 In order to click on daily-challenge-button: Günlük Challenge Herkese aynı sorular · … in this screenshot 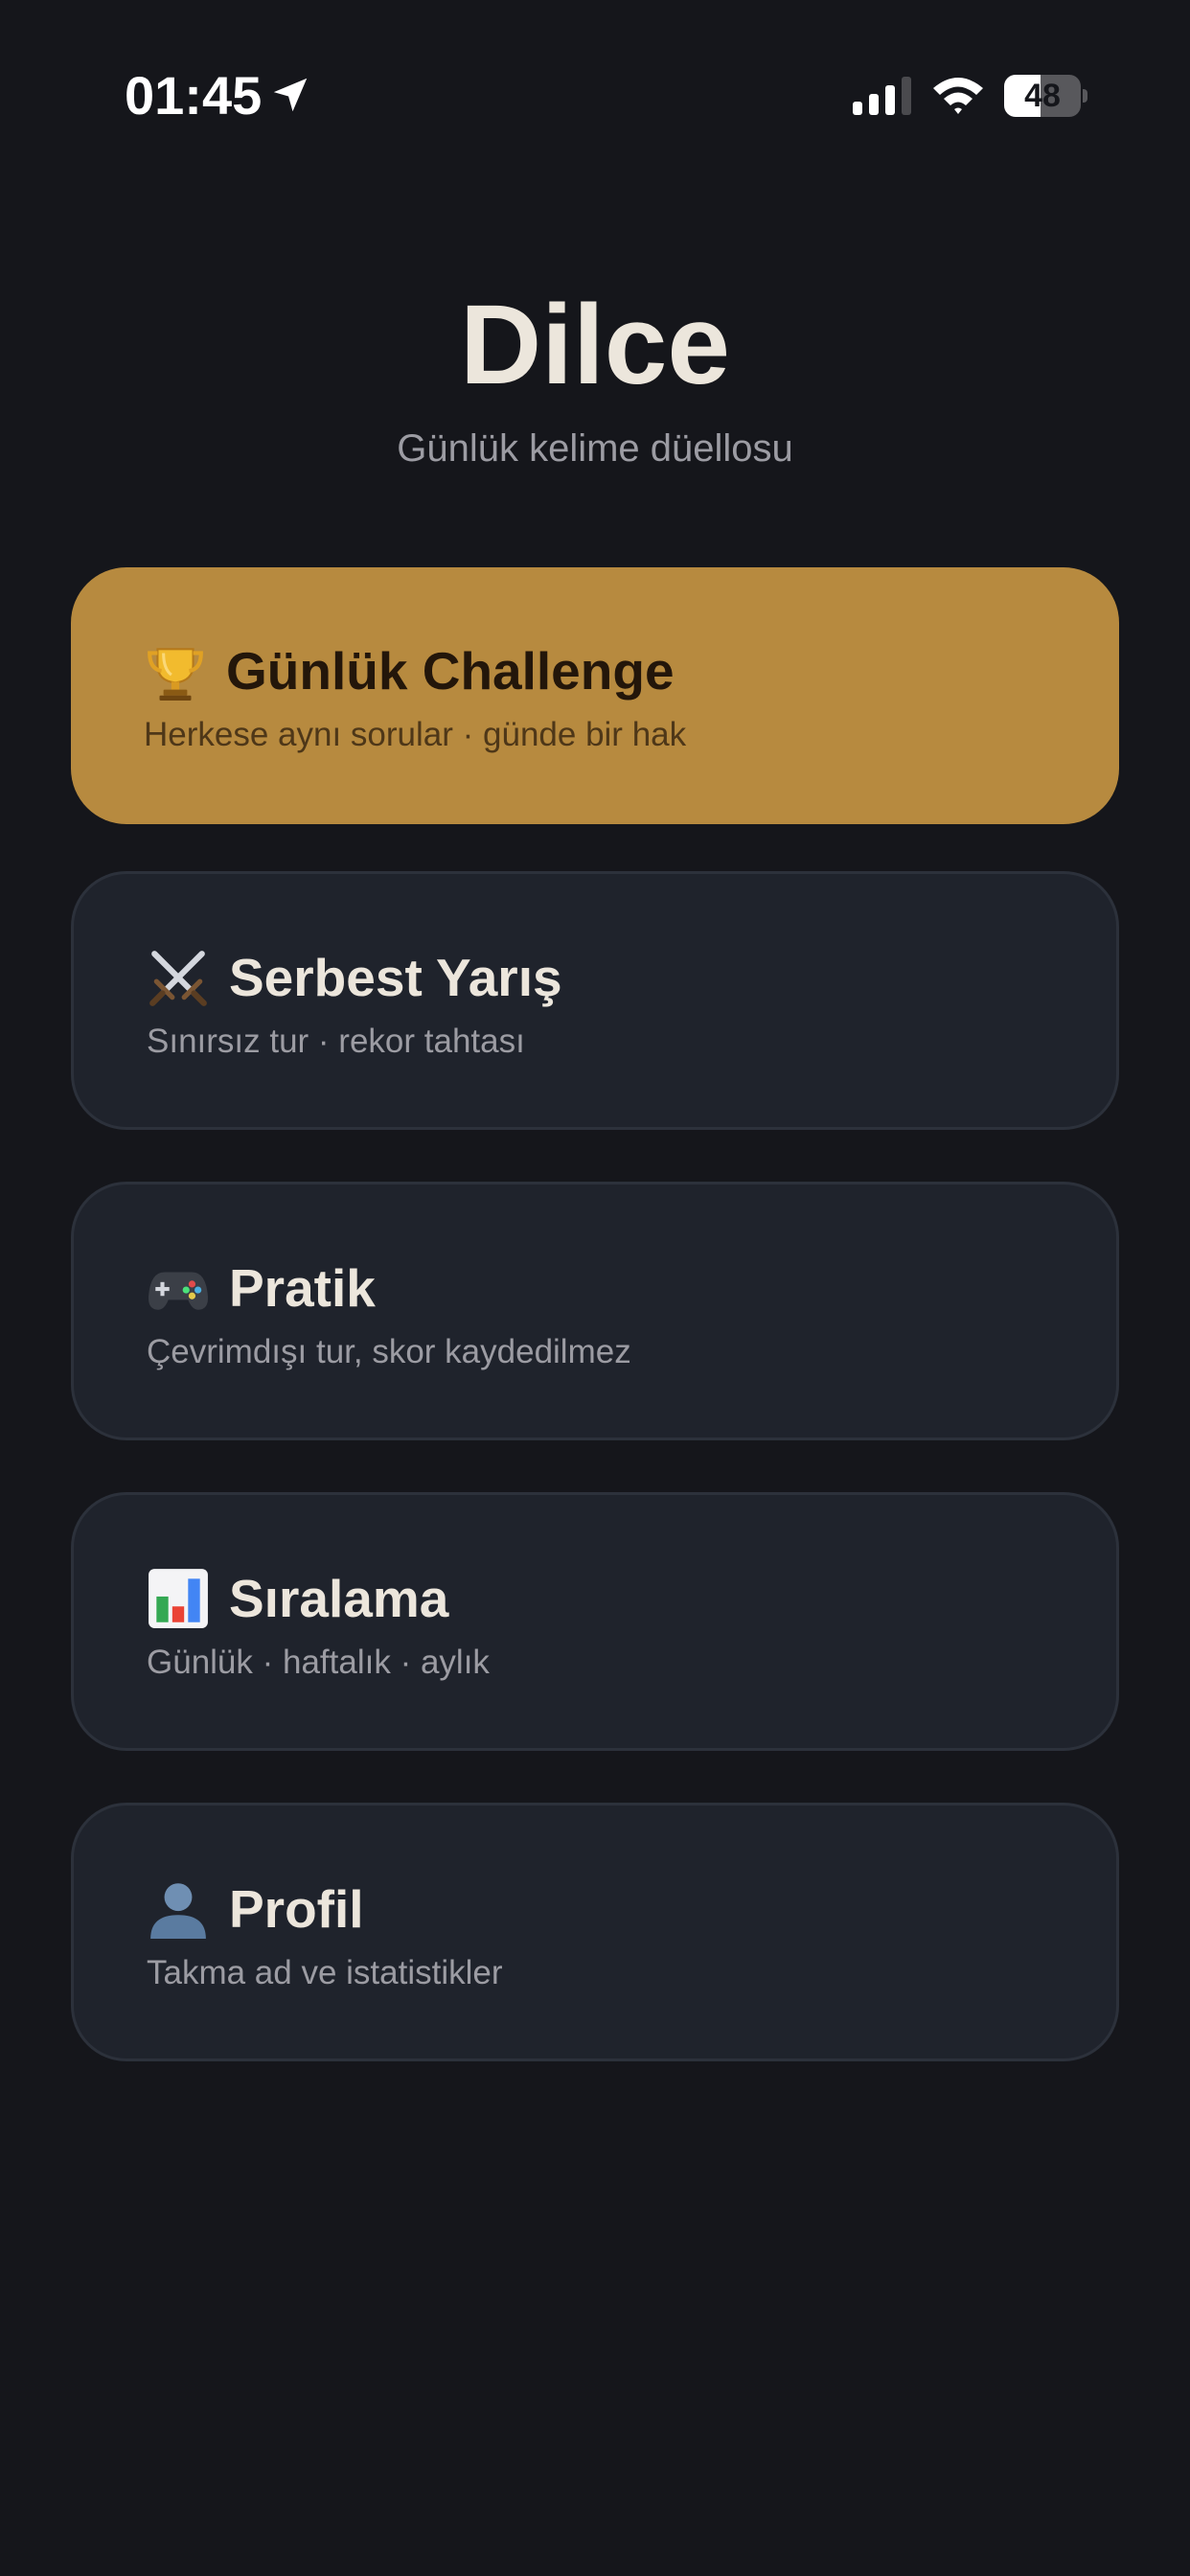, I will do `click(595, 695)`.